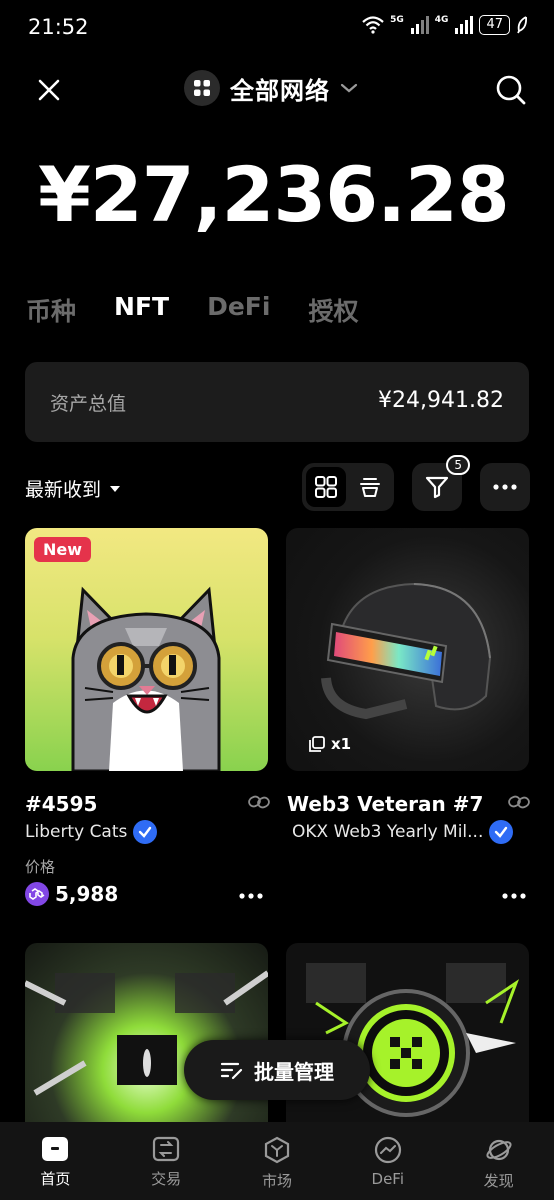 This screenshot has height=1200, width=554. What do you see at coordinates (458, 465) in the screenshot?
I see `filter-count-badge: 5` at bounding box center [458, 465].